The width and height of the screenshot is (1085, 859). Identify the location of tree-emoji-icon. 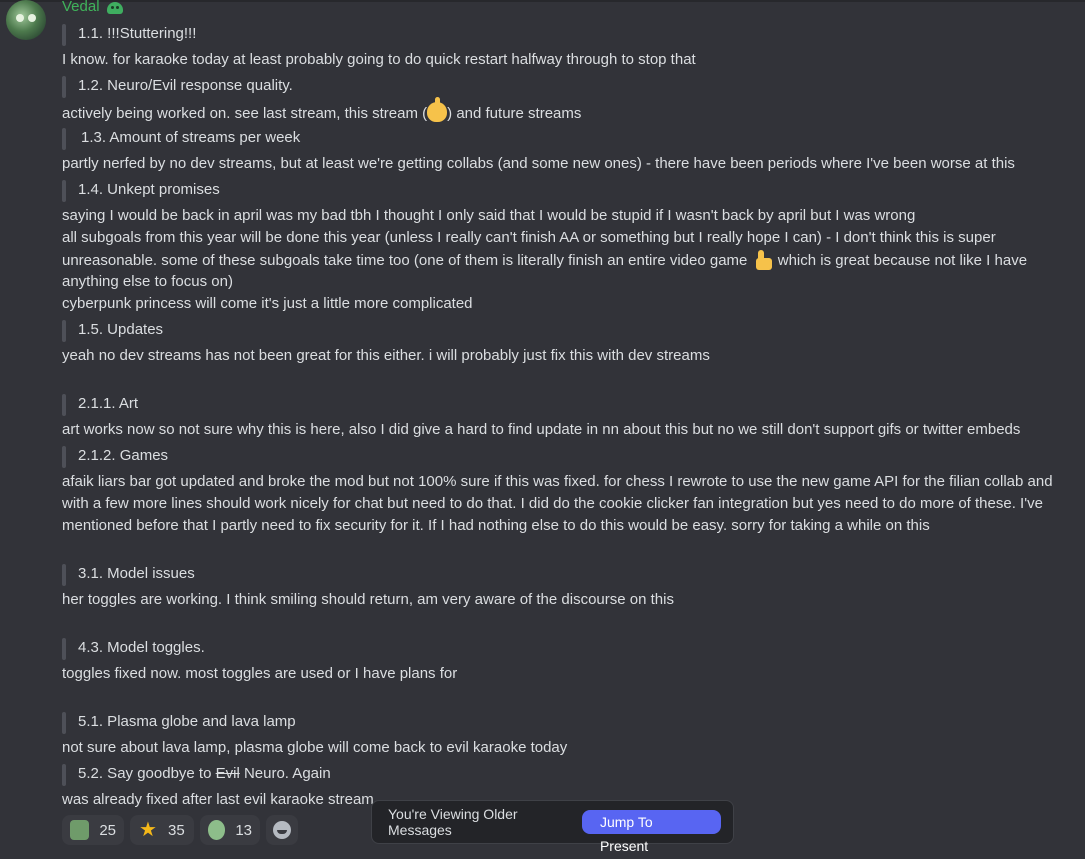
(217, 830).